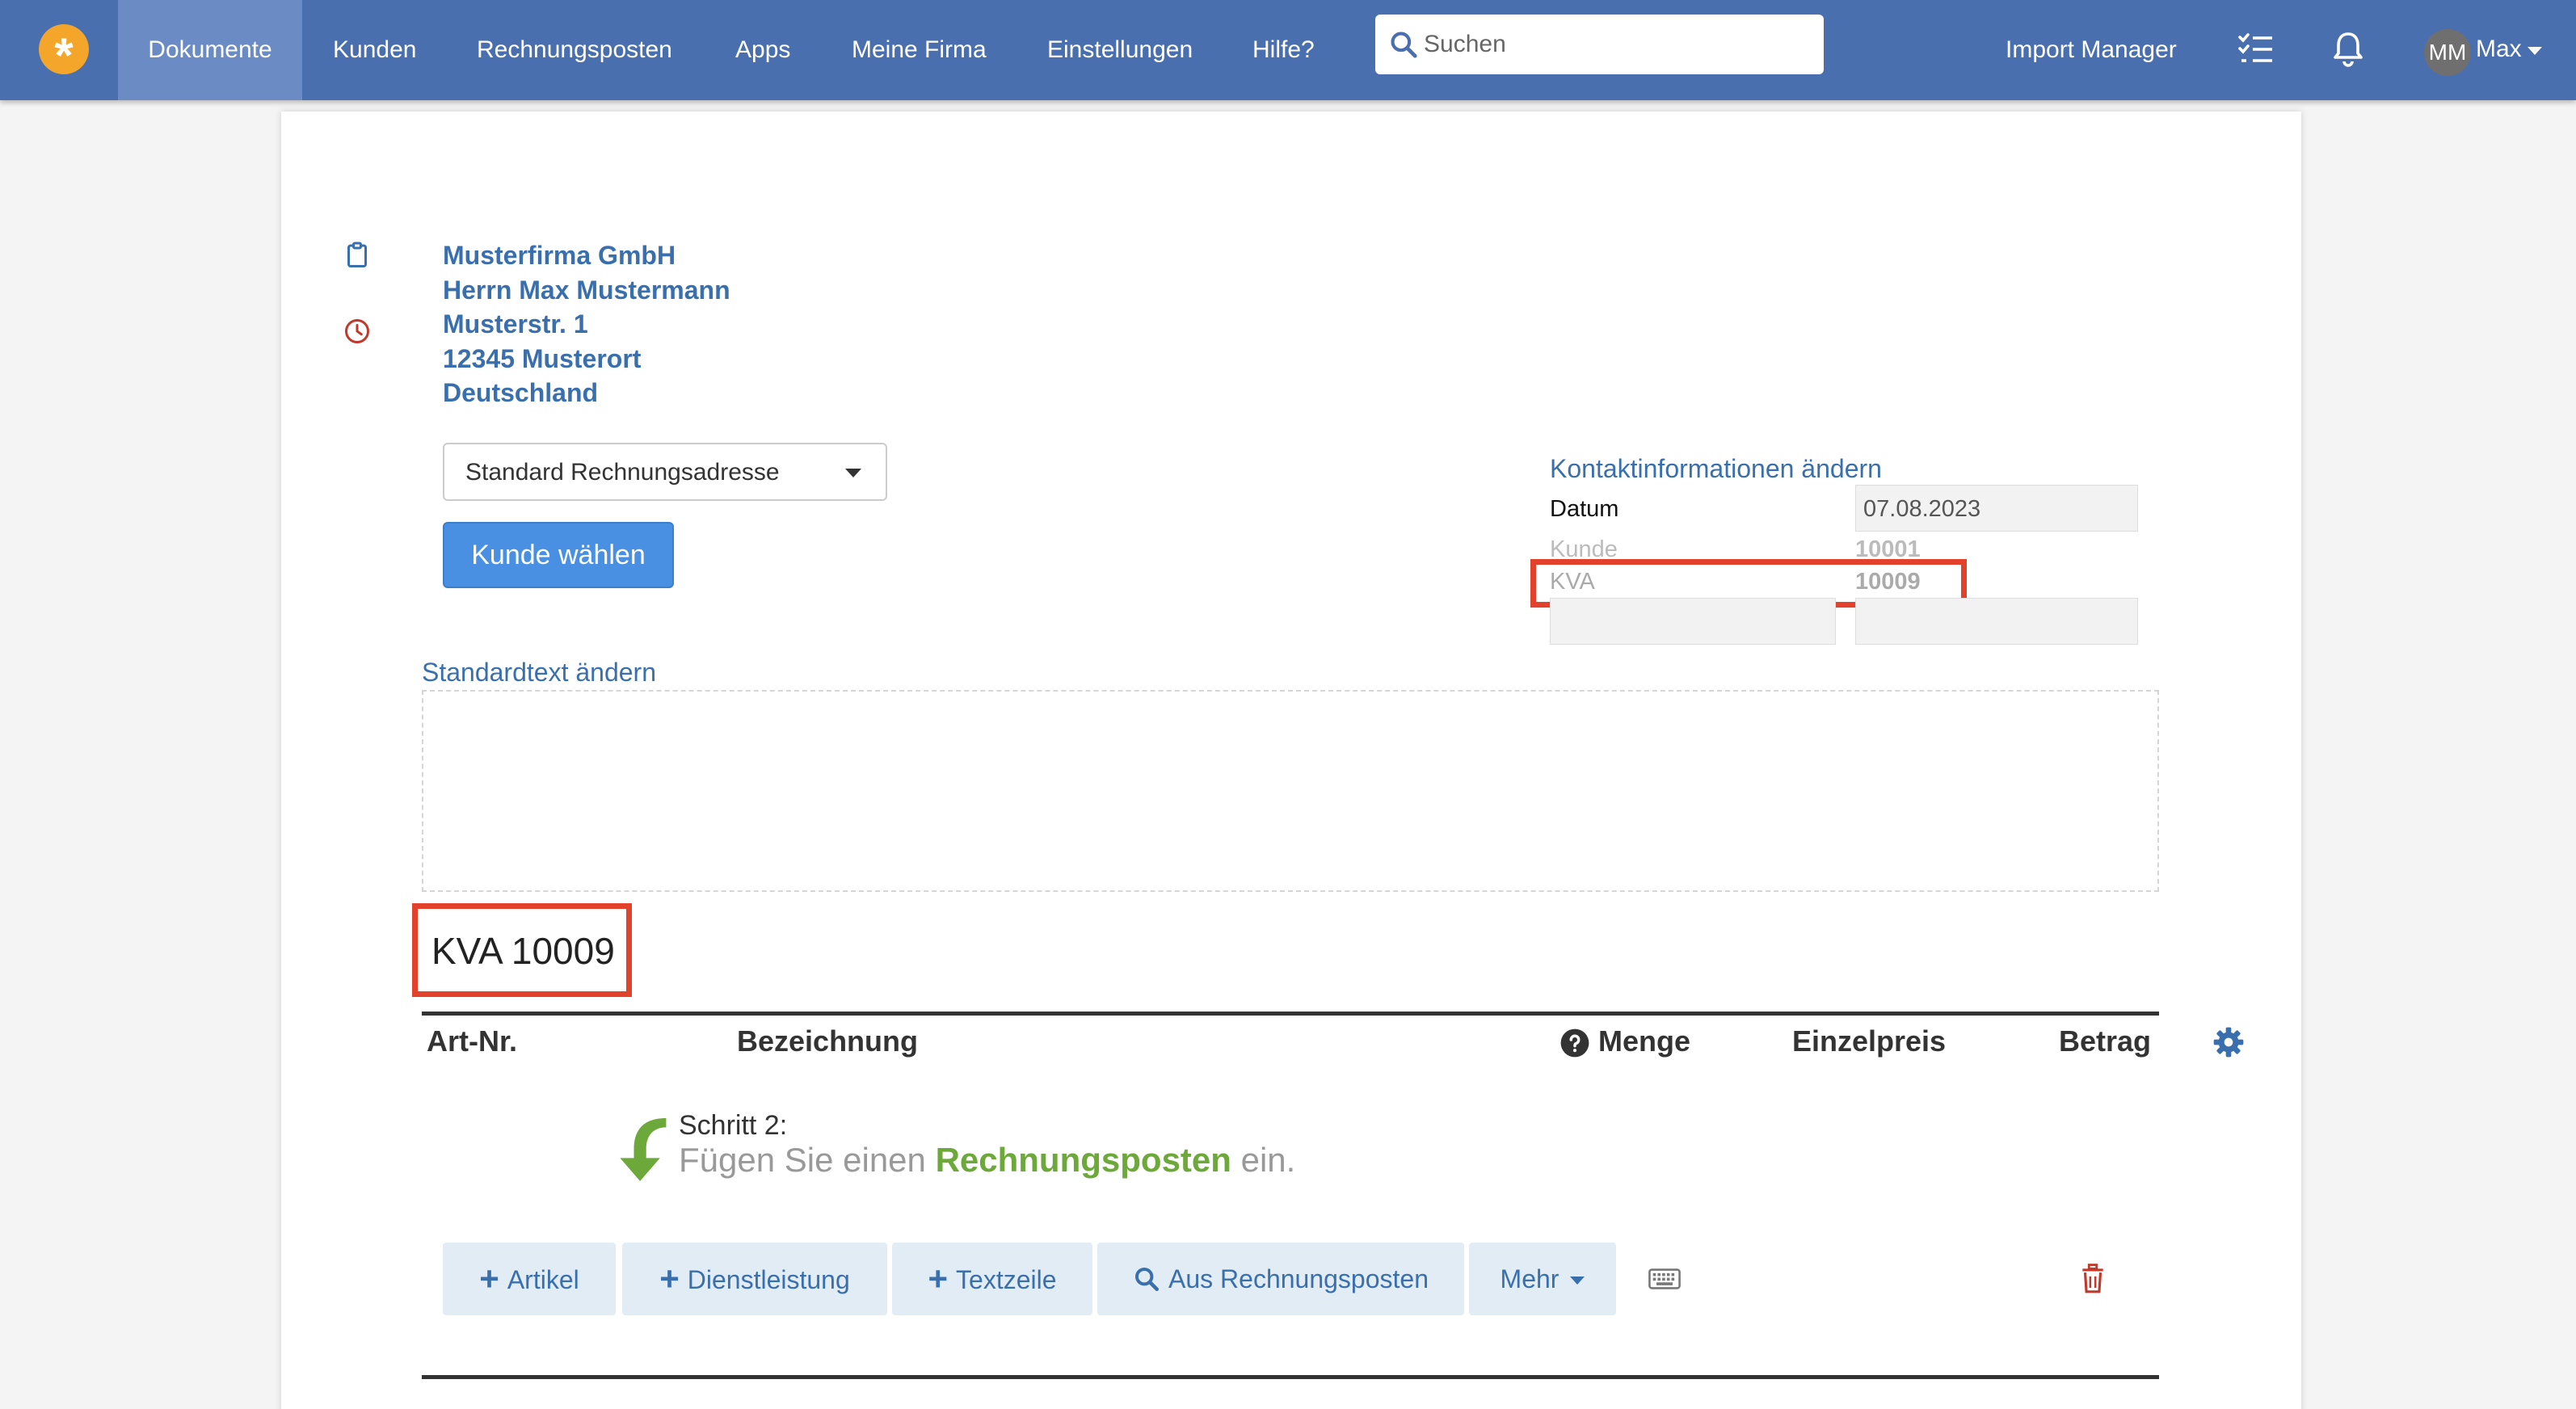  Describe the element at coordinates (515, 324) in the screenshot. I see `address-street: Musterstr. 1` at that location.